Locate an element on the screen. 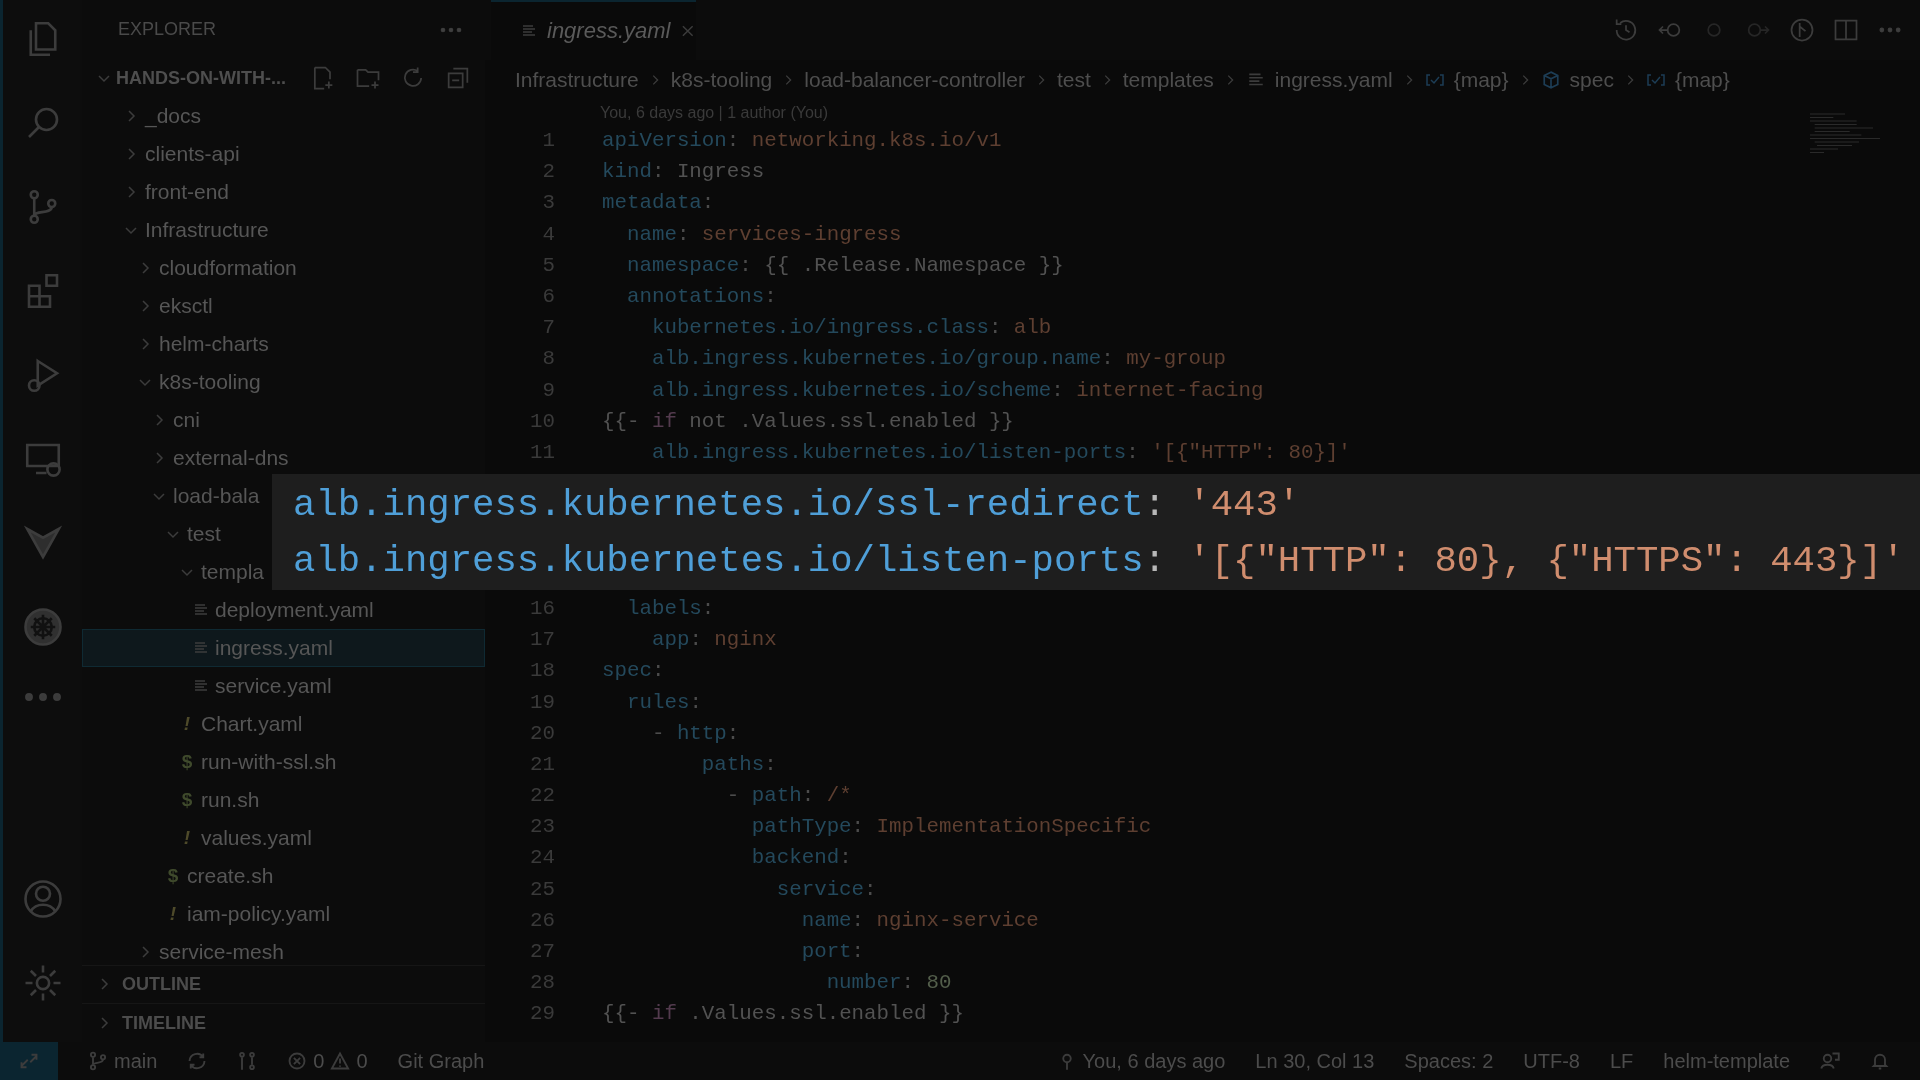 The width and height of the screenshot is (1920, 1080). code-line: kind: Ingress is located at coordinates (683, 172).